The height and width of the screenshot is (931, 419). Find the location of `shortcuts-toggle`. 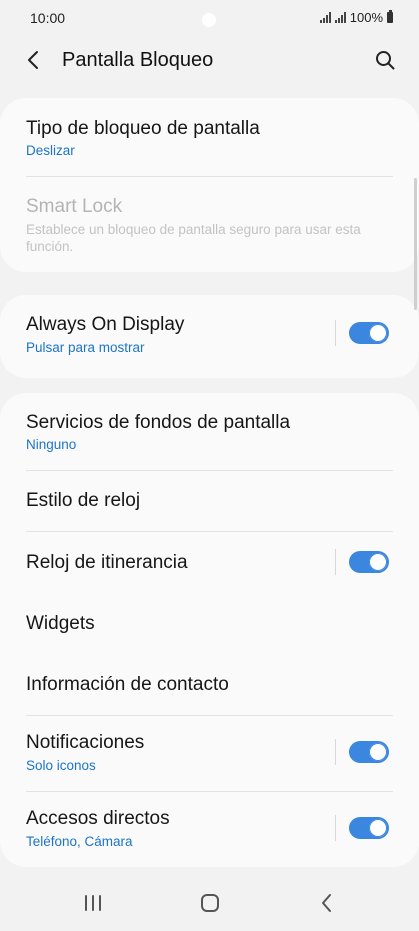

shortcuts-toggle is located at coordinates (369, 828).